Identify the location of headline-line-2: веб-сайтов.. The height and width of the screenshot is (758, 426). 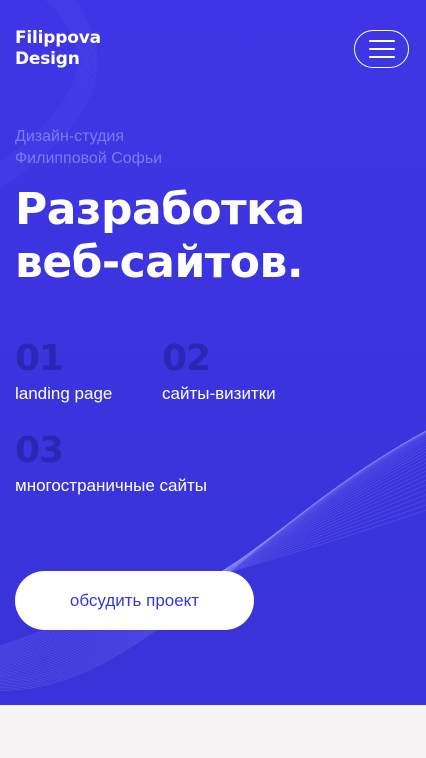
(159, 262).